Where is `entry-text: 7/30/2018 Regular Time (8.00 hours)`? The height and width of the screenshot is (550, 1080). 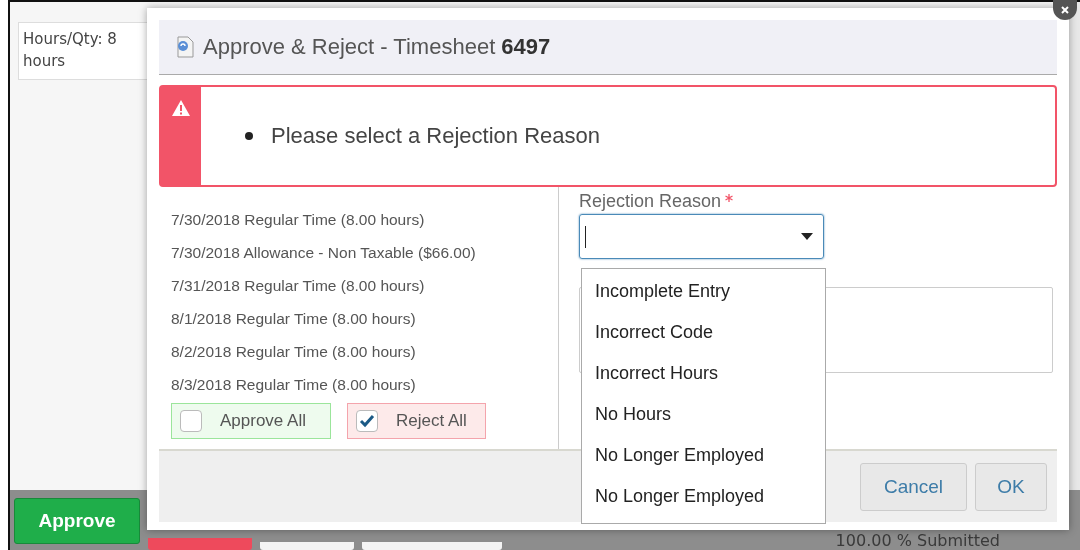 entry-text: 7/30/2018 Regular Time (8.00 hours) is located at coordinates (298, 220).